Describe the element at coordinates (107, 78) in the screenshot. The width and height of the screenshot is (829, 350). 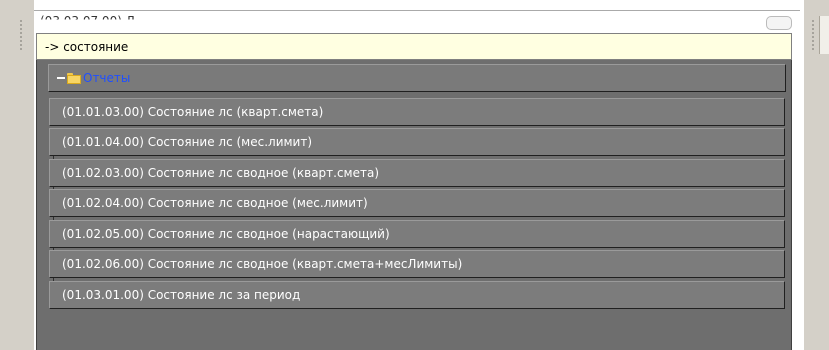
I see `folder-label: Отчеты` at that location.